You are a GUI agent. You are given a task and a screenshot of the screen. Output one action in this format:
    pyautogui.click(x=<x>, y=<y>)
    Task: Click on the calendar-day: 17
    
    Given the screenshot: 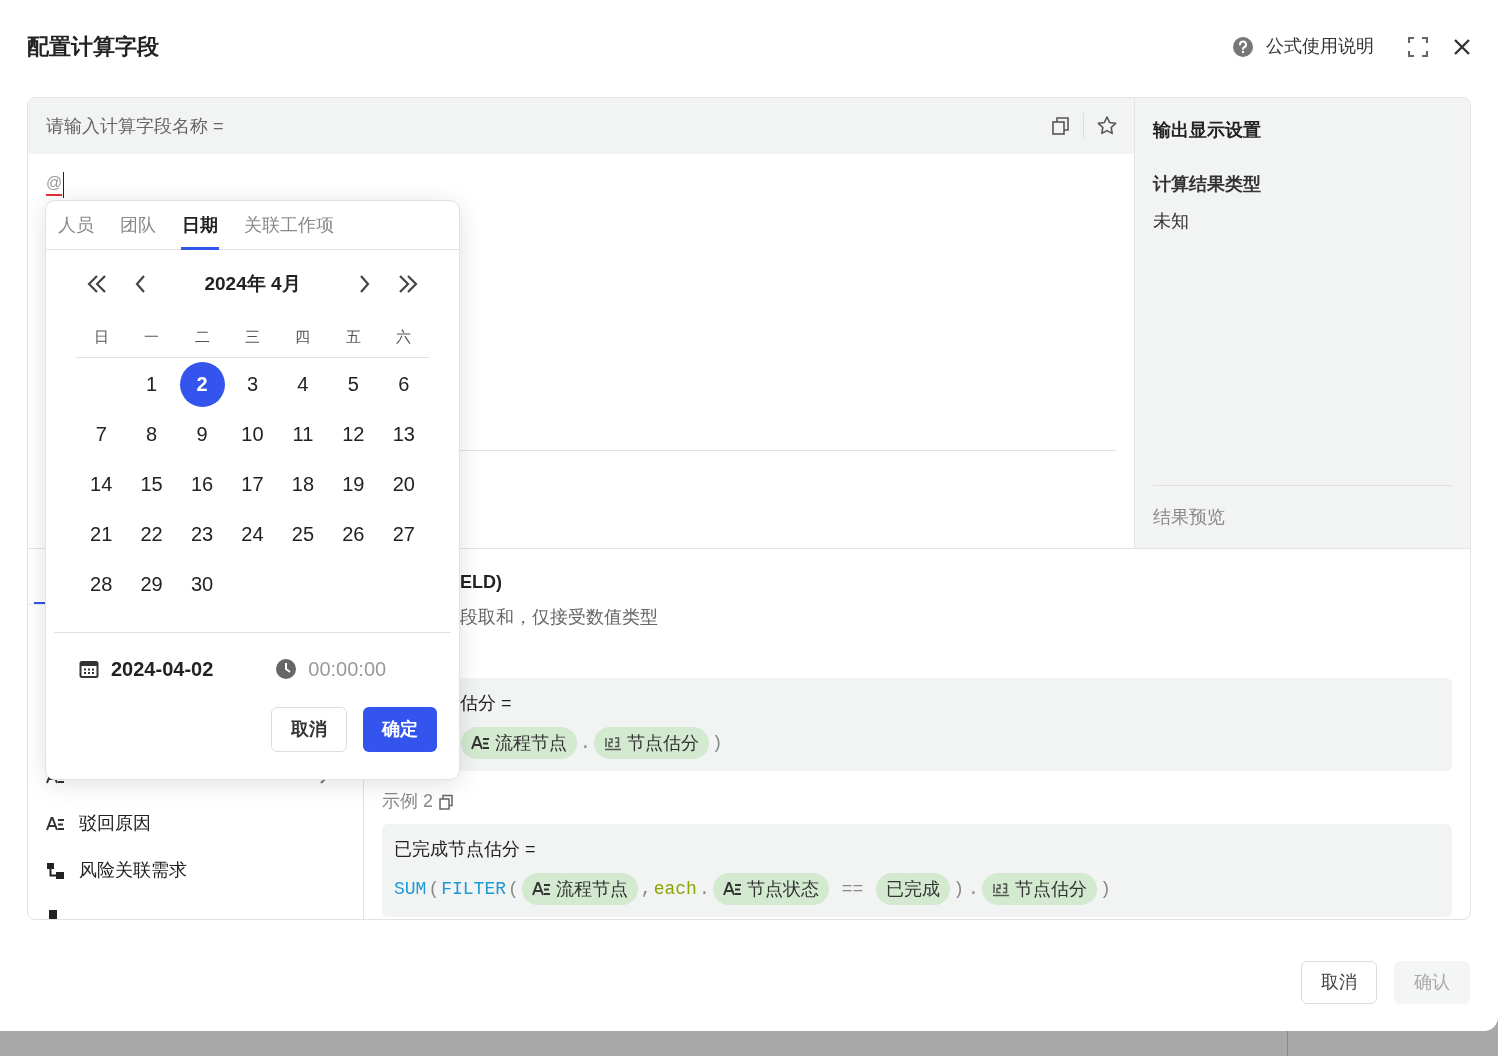 What is the action you would take?
    pyautogui.click(x=252, y=484)
    